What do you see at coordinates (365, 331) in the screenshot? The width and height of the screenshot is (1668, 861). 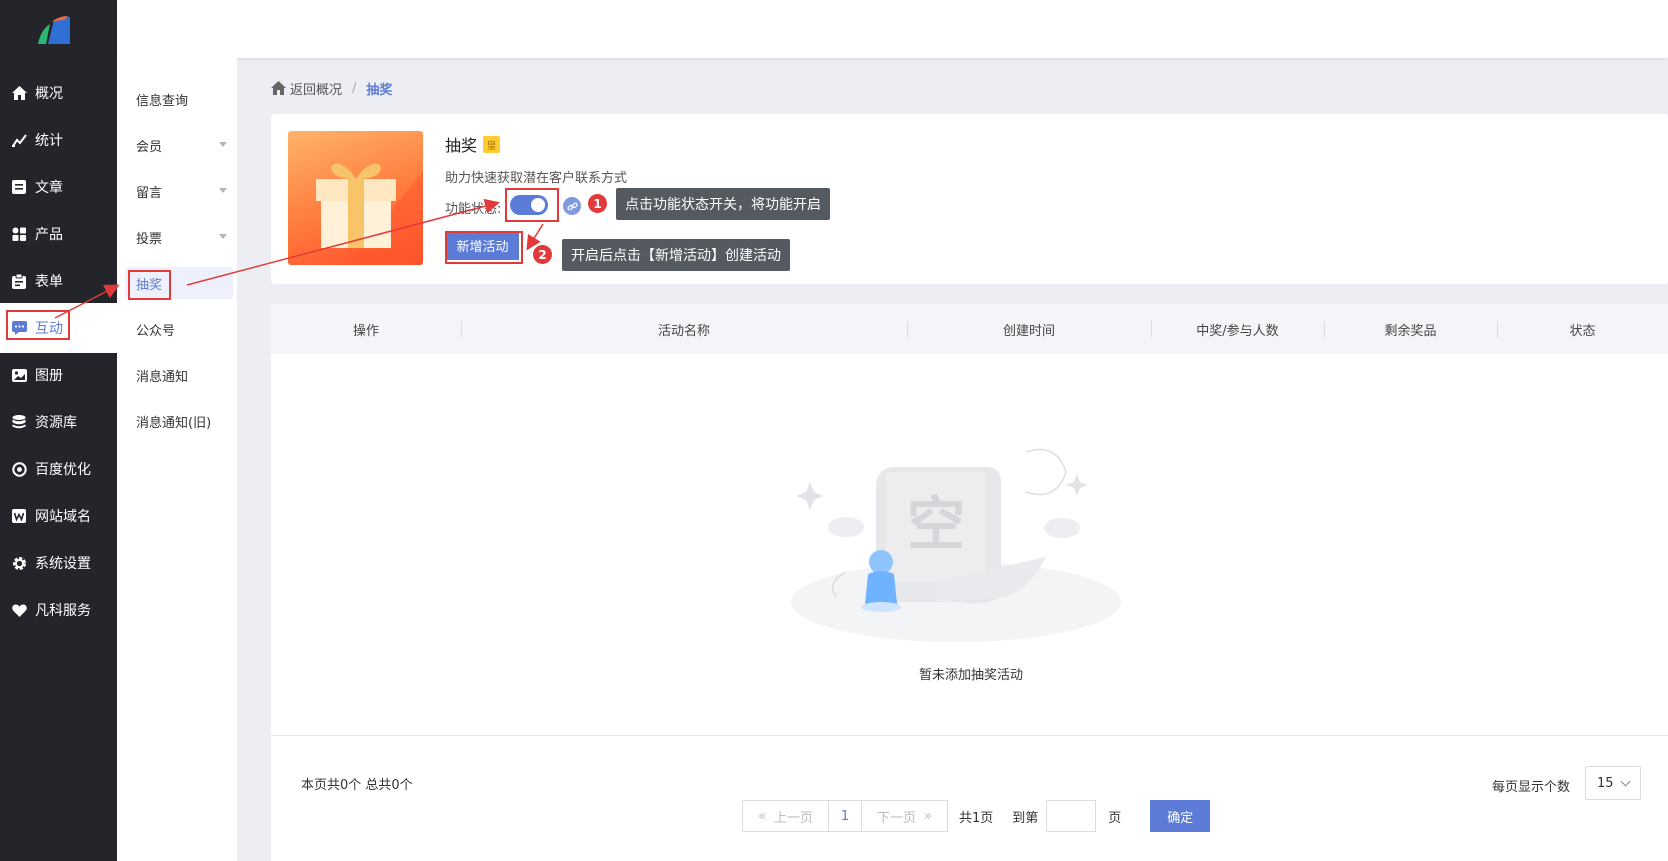 I see `col-header-actions: 操作` at bounding box center [365, 331].